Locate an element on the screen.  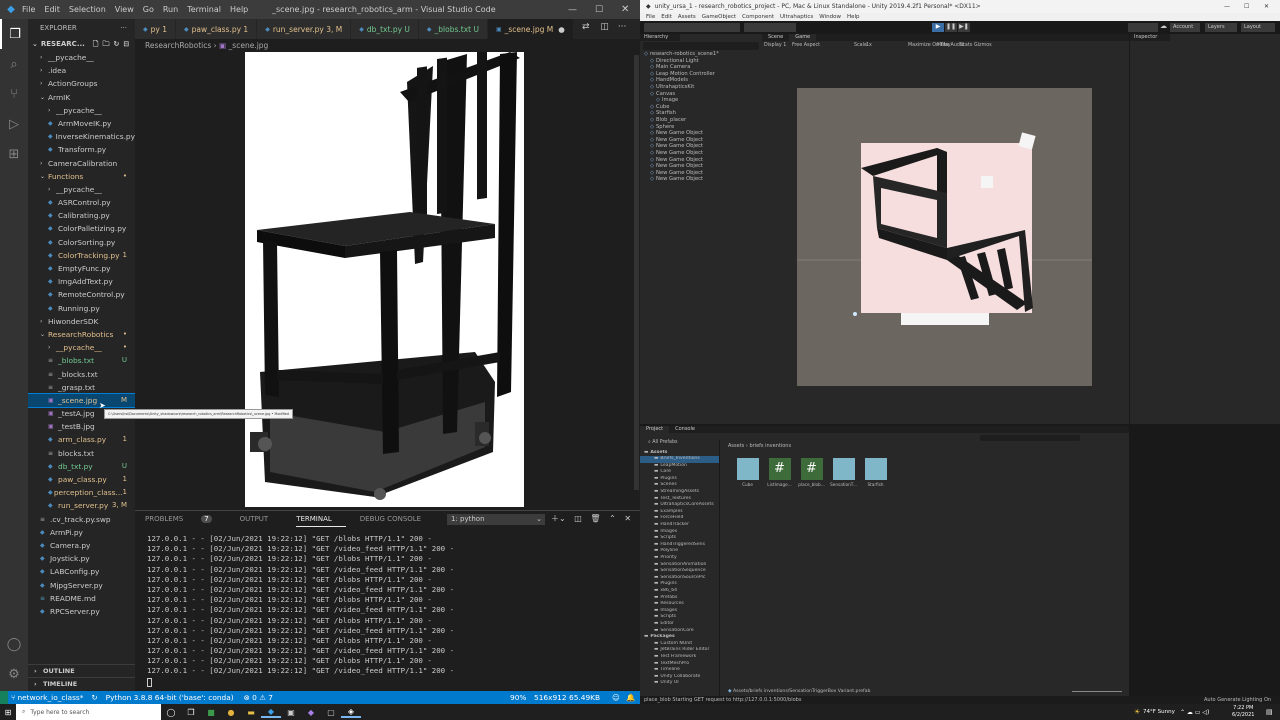
project-folder: ▬ Examples is located at coordinates (679, 512).